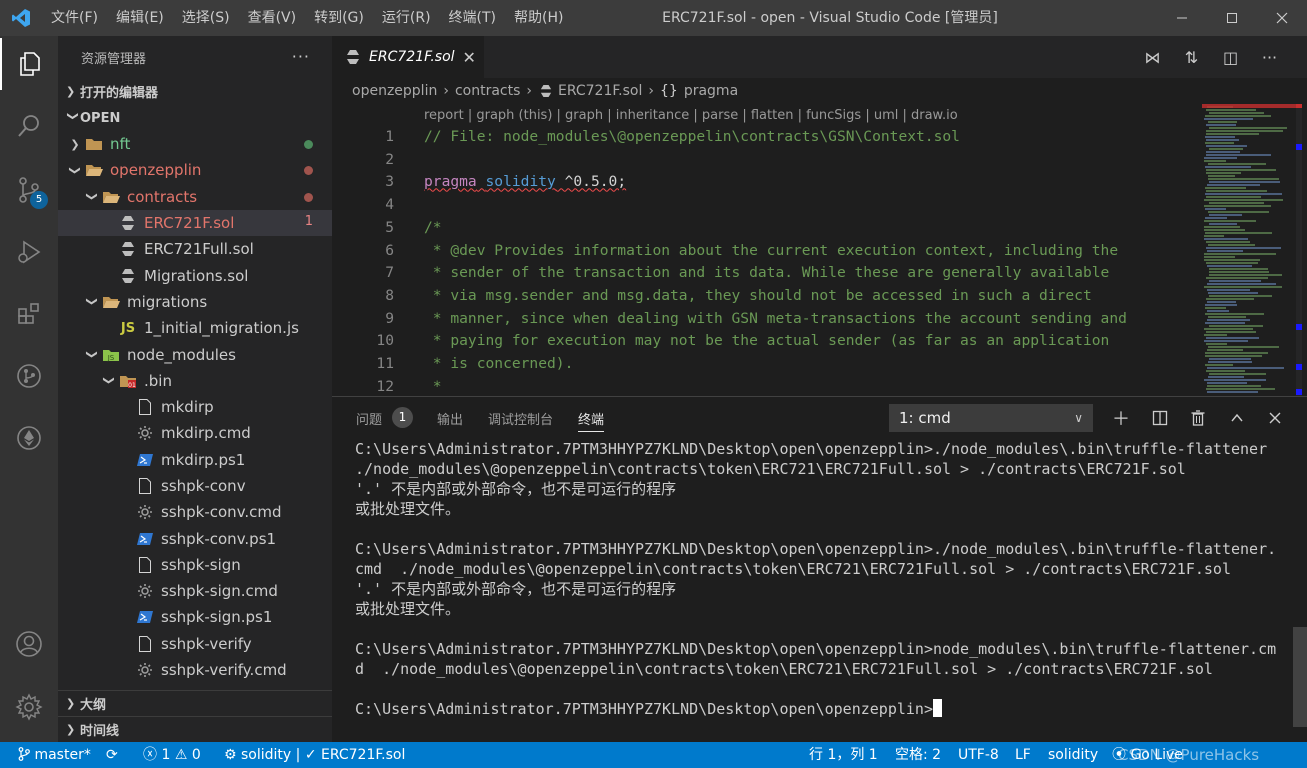 This screenshot has height=768, width=1307. I want to click on breadcrumb-item: pragma, so click(711, 91).